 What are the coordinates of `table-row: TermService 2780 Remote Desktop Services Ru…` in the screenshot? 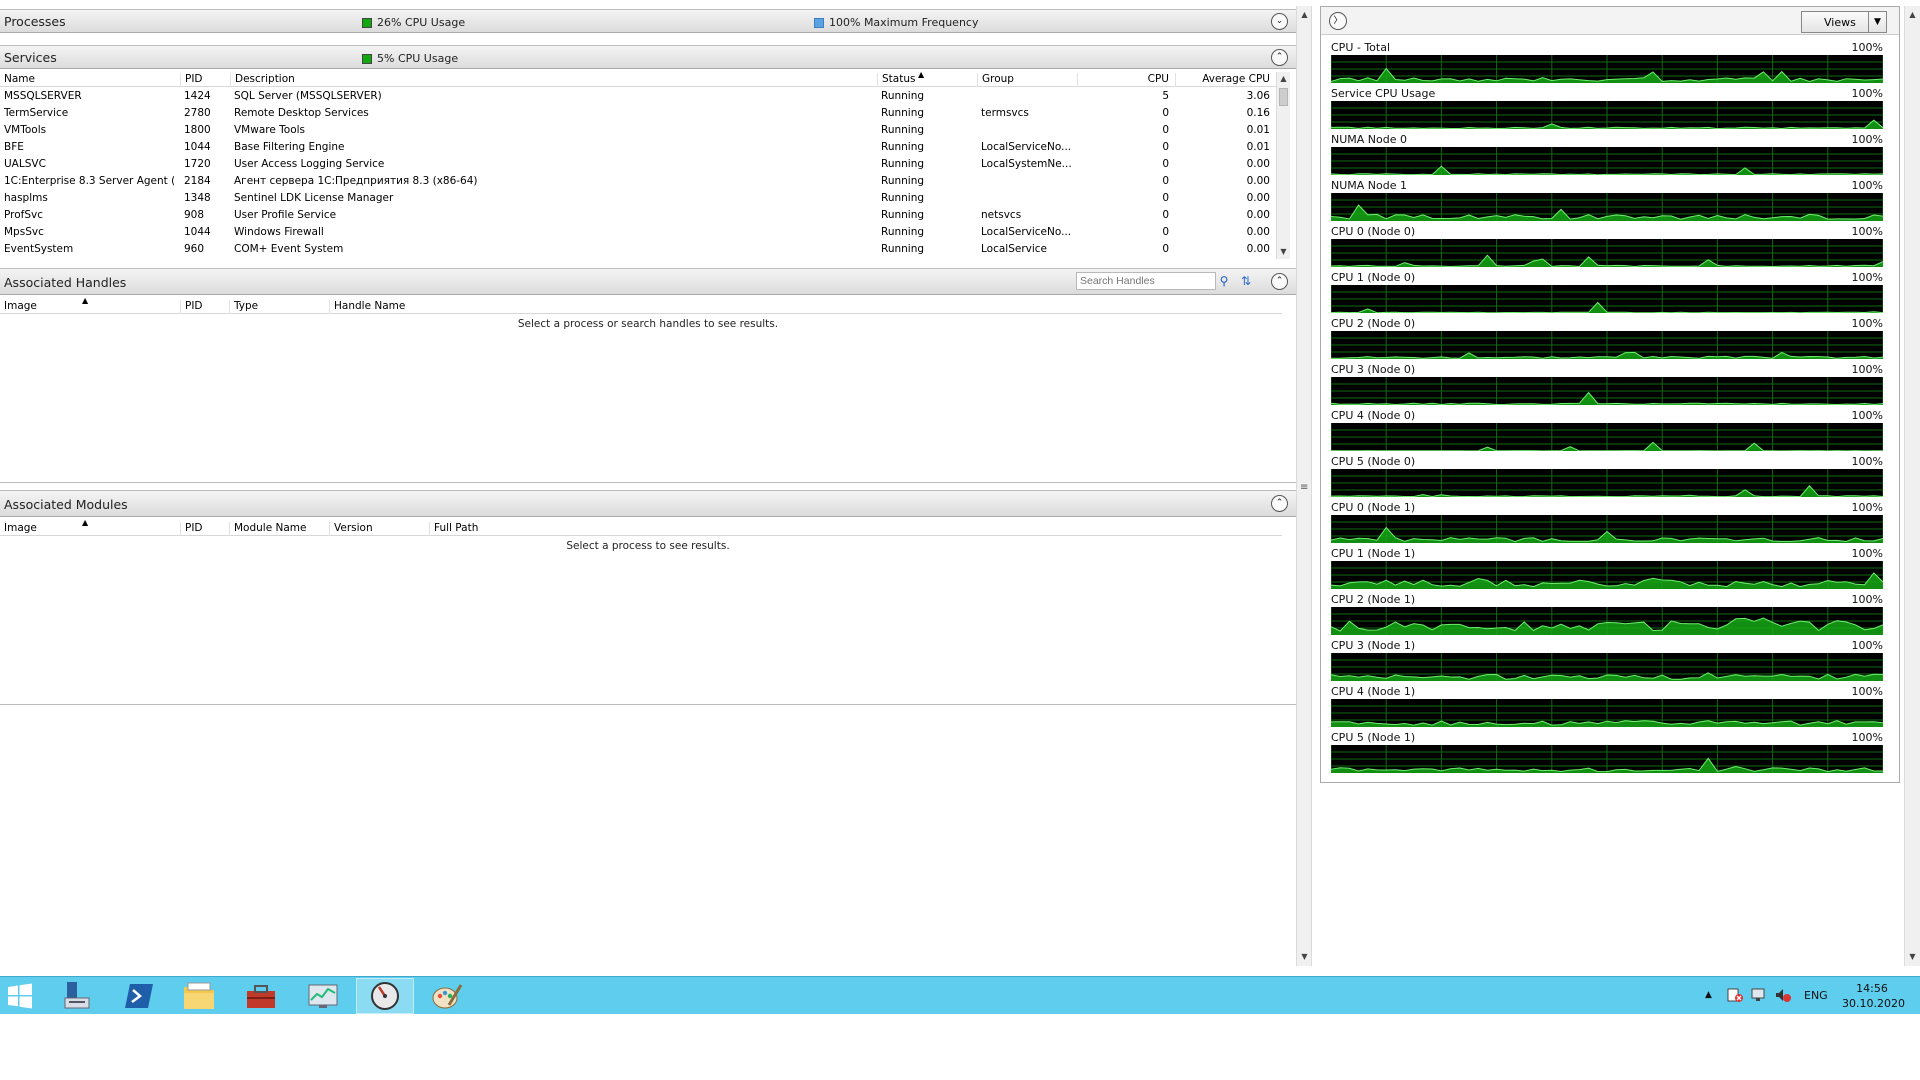 It's located at (641, 113).